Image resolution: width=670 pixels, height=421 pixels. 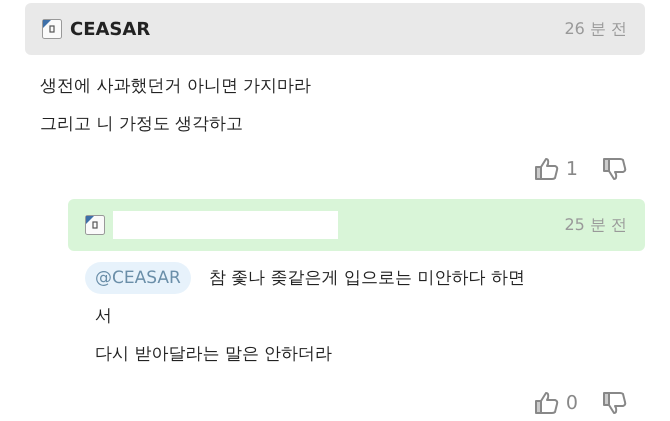 What do you see at coordinates (103, 316) in the screenshot?
I see `comment-text: 서` at bounding box center [103, 316].